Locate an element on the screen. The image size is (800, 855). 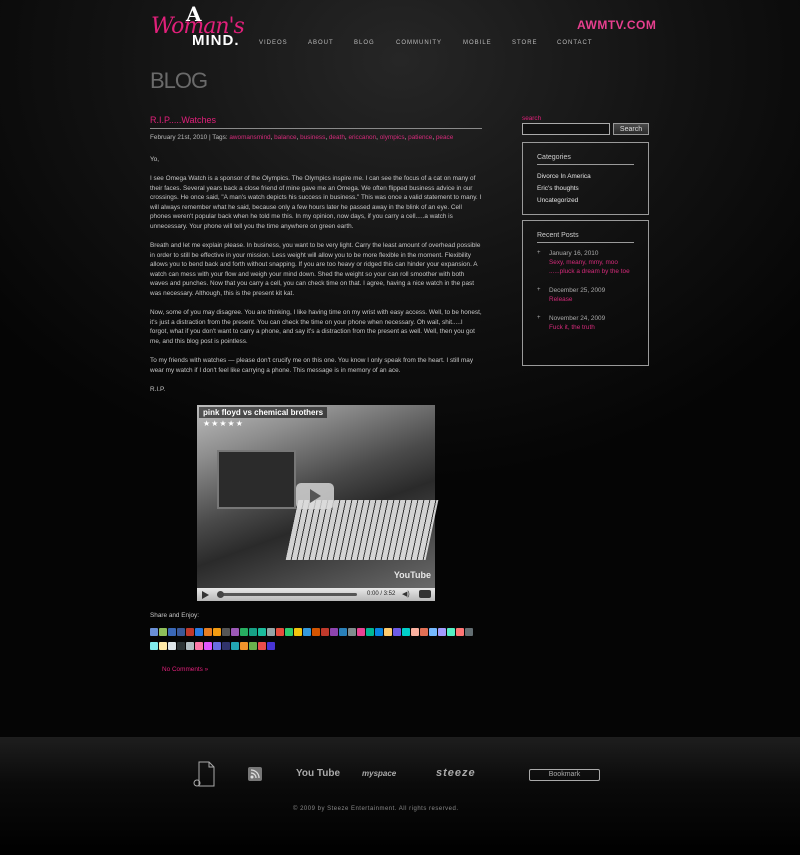
youtube-link: You Tube is located at coordinates (318, 773).